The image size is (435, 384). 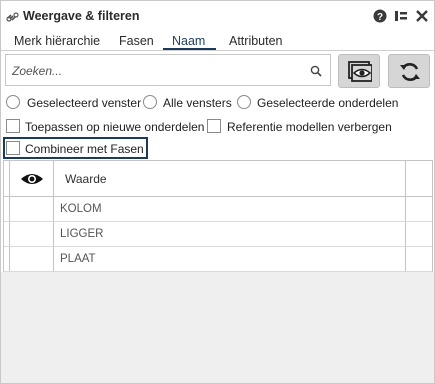 What do you see at coordinates (197, 103) in the screenshot?
I see `radio-label: Alle vensters` at bounding box center [197, 103].